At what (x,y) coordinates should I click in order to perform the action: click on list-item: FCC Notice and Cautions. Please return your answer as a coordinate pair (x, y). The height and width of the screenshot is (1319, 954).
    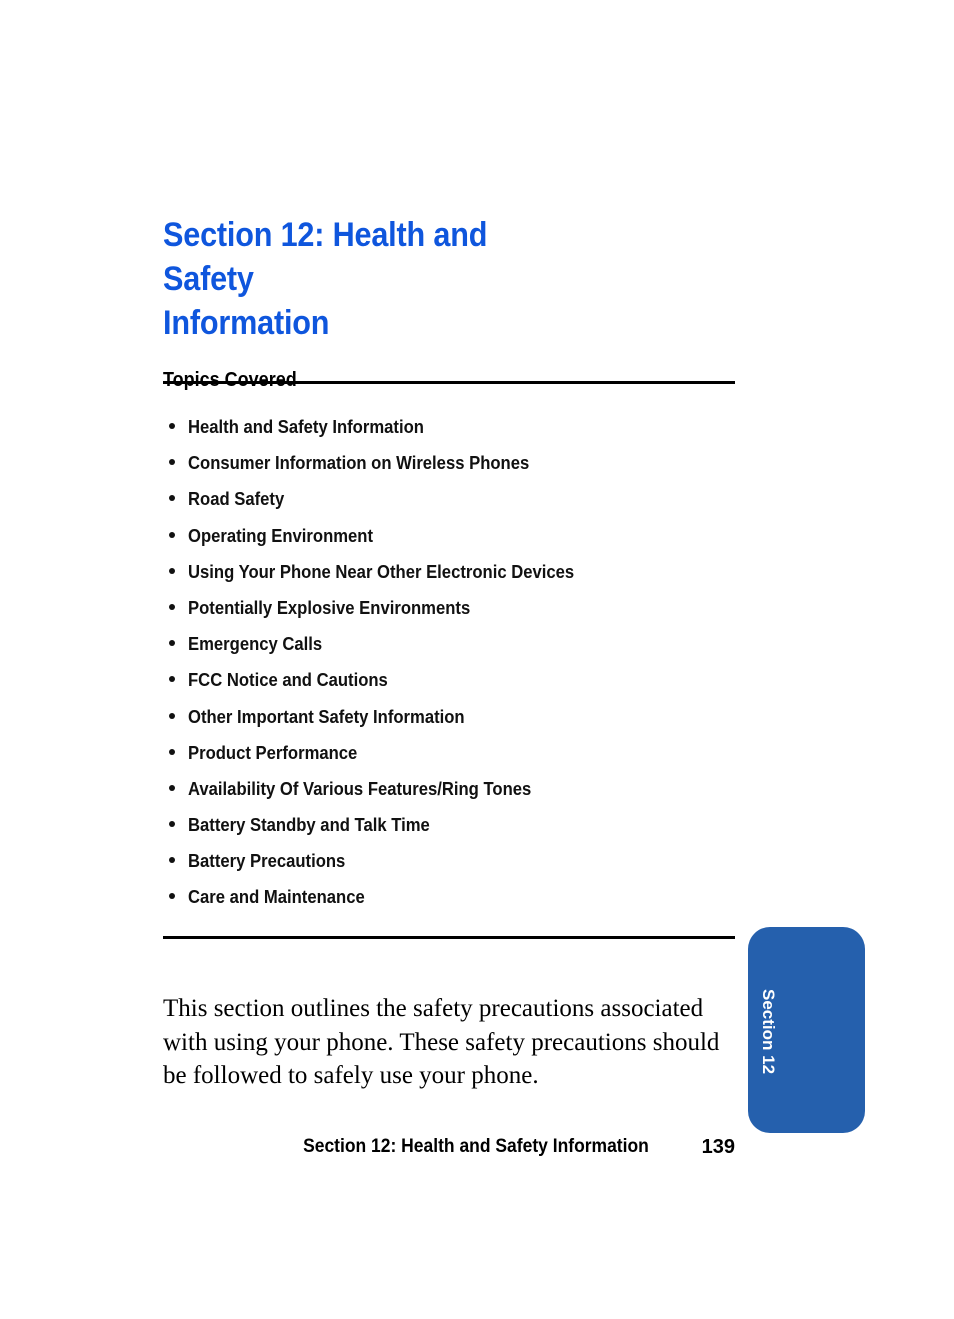
    Looking at the image, I should click on (453, 685).